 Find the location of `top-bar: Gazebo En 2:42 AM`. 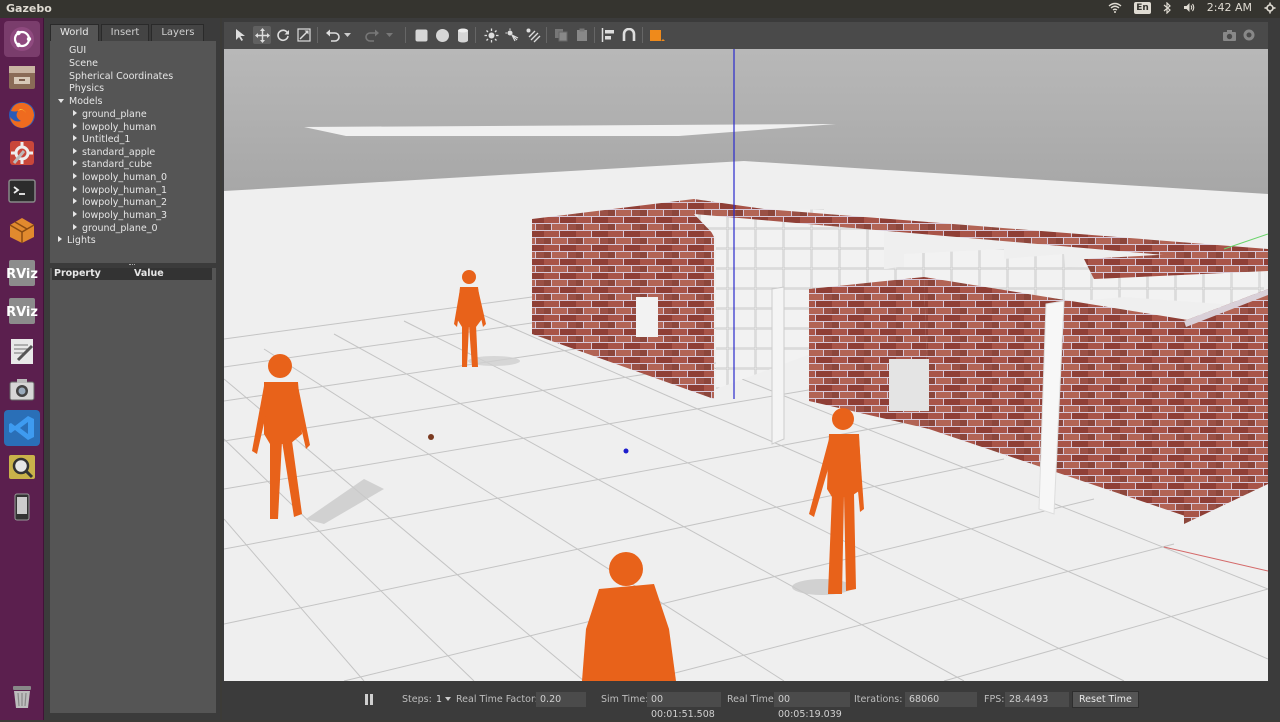

top-bar: Gazebo En 2:42 AM is located at coordinates (640, 9).